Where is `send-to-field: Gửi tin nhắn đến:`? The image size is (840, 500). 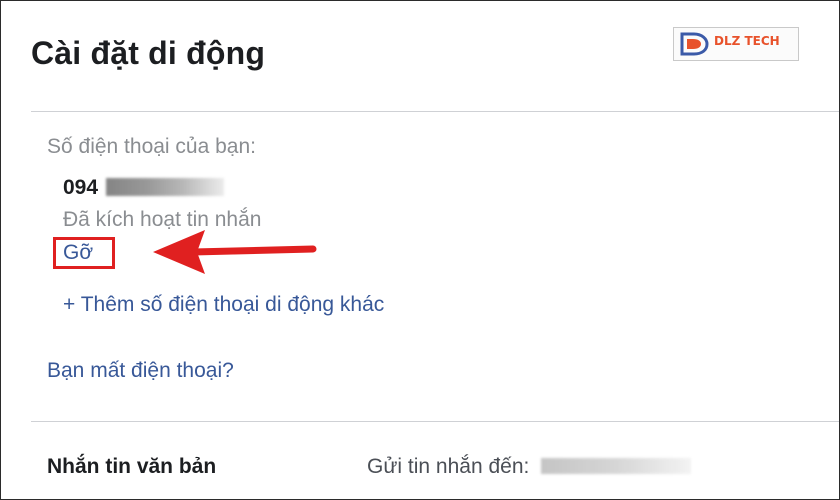 send-to-field: Gửi tin nhắn đến: is located at coordinates (529, 467).